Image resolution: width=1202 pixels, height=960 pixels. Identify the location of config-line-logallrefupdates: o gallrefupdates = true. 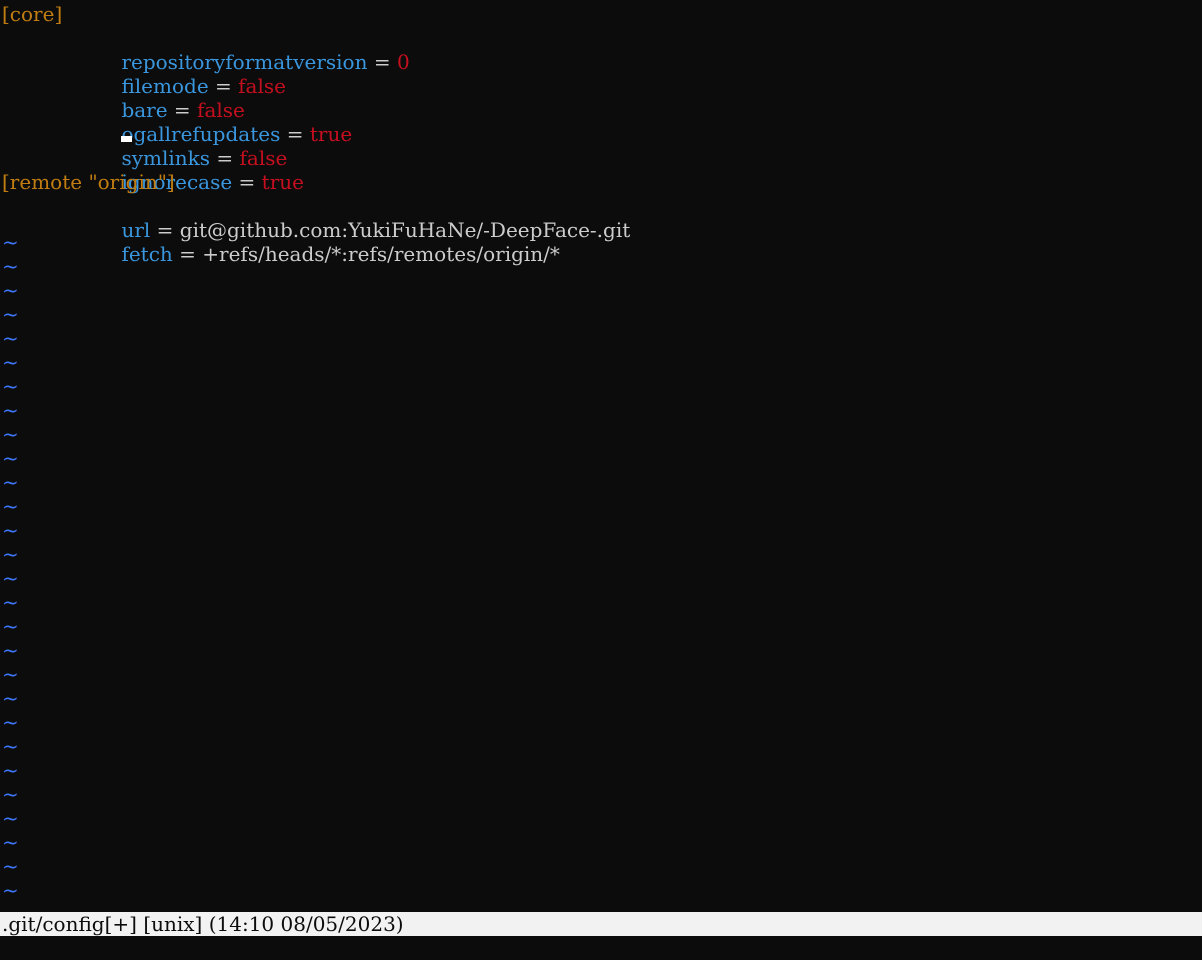
(177, 122).